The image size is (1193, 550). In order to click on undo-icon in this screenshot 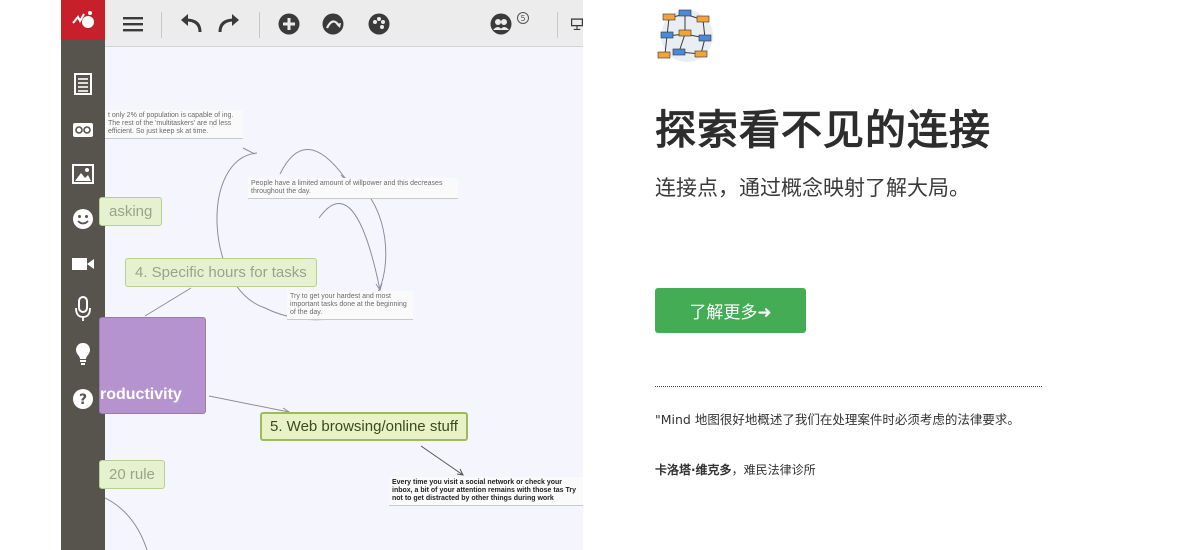, I will do `click(191, 24)`.